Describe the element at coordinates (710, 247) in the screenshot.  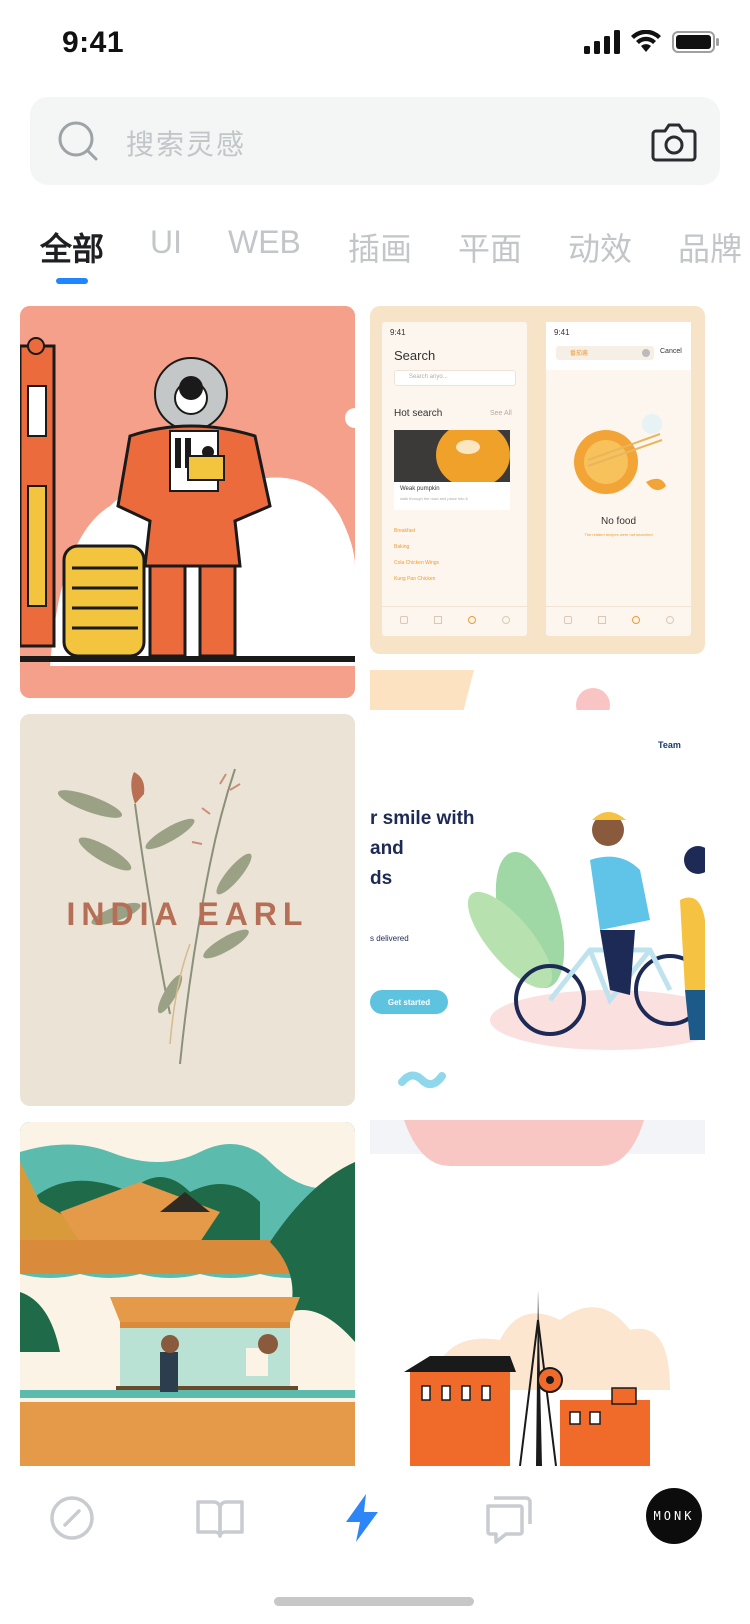
I see `tab-brand: 品牌` at that location.